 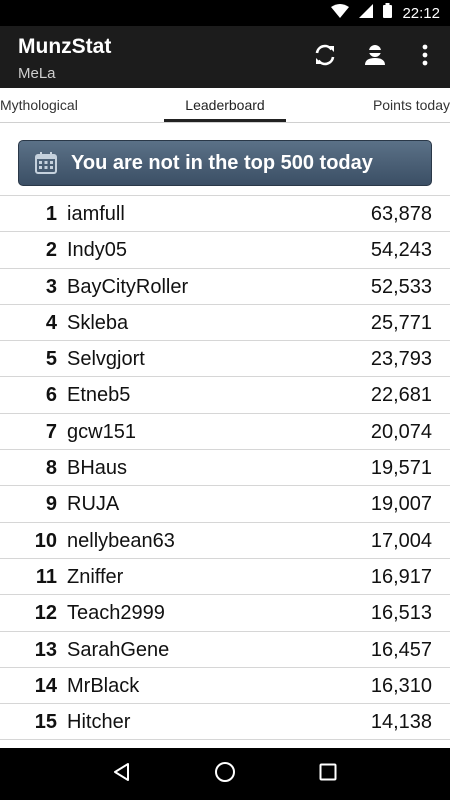 What do you see at coordinates (401, 431) in the screenshot?
I see `player-points: 20,074` at bounding box center [401, 431].